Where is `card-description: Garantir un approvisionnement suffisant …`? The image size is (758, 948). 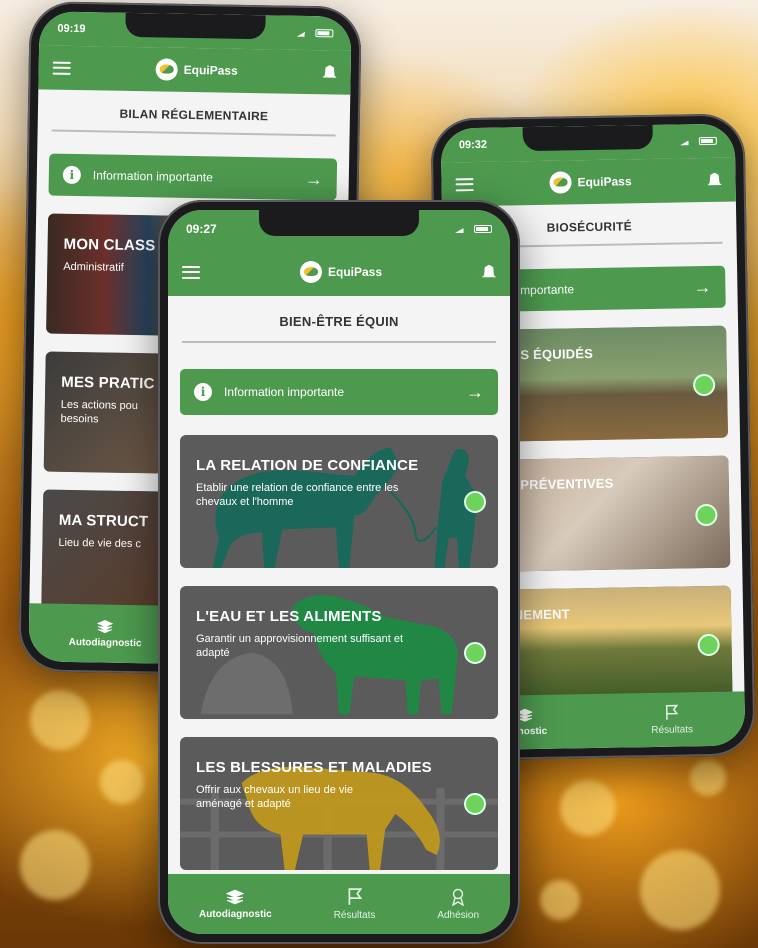 card-description: Garantir un approvisionnement suffisant … is located at coordinates (300, 646).